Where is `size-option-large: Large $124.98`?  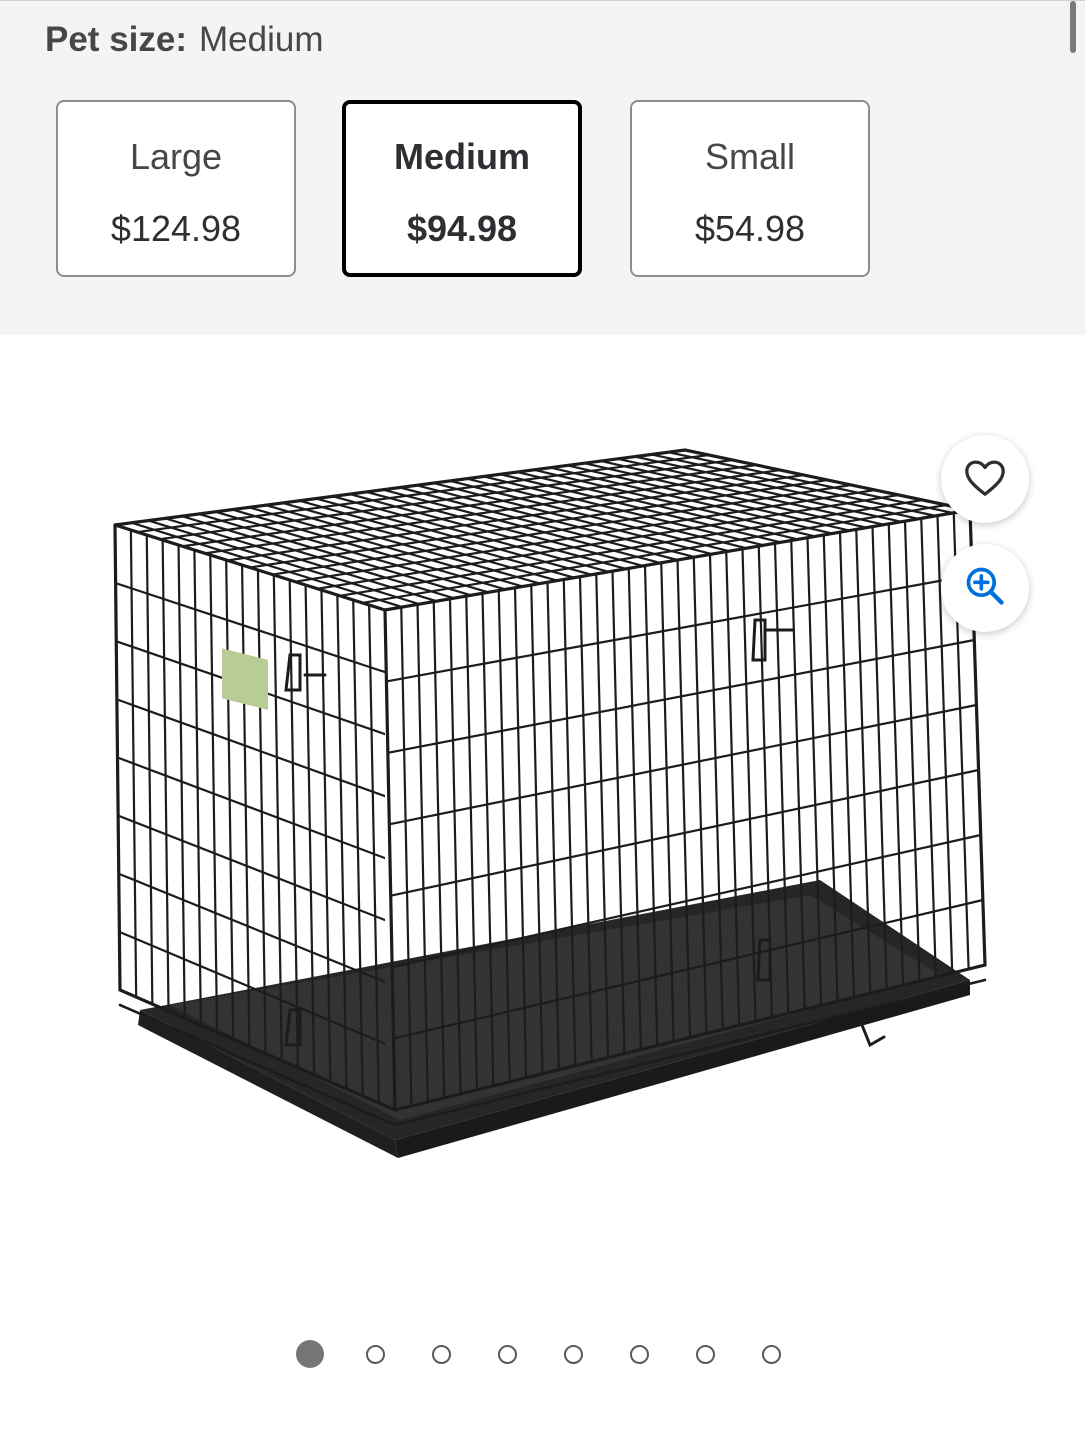 size-option-large: Large $124.98 is located at coordinates (176, 188).